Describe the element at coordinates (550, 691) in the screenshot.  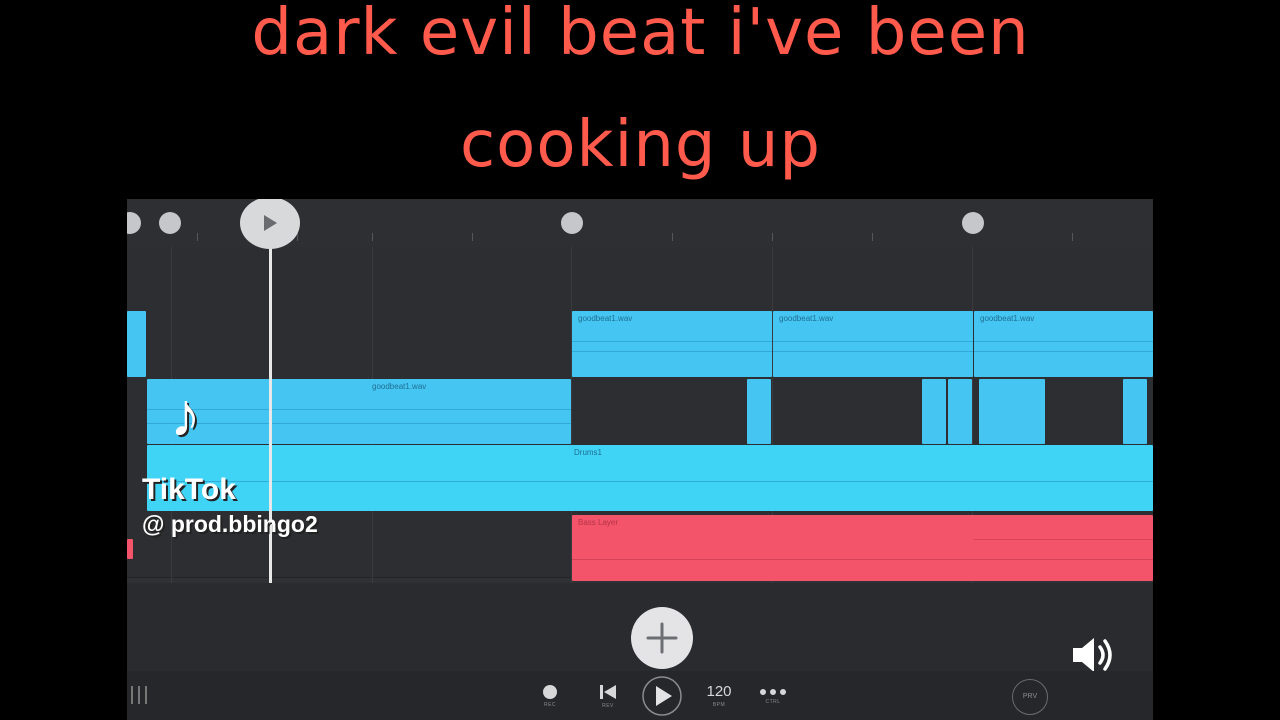
I see `record-icon` at that location.